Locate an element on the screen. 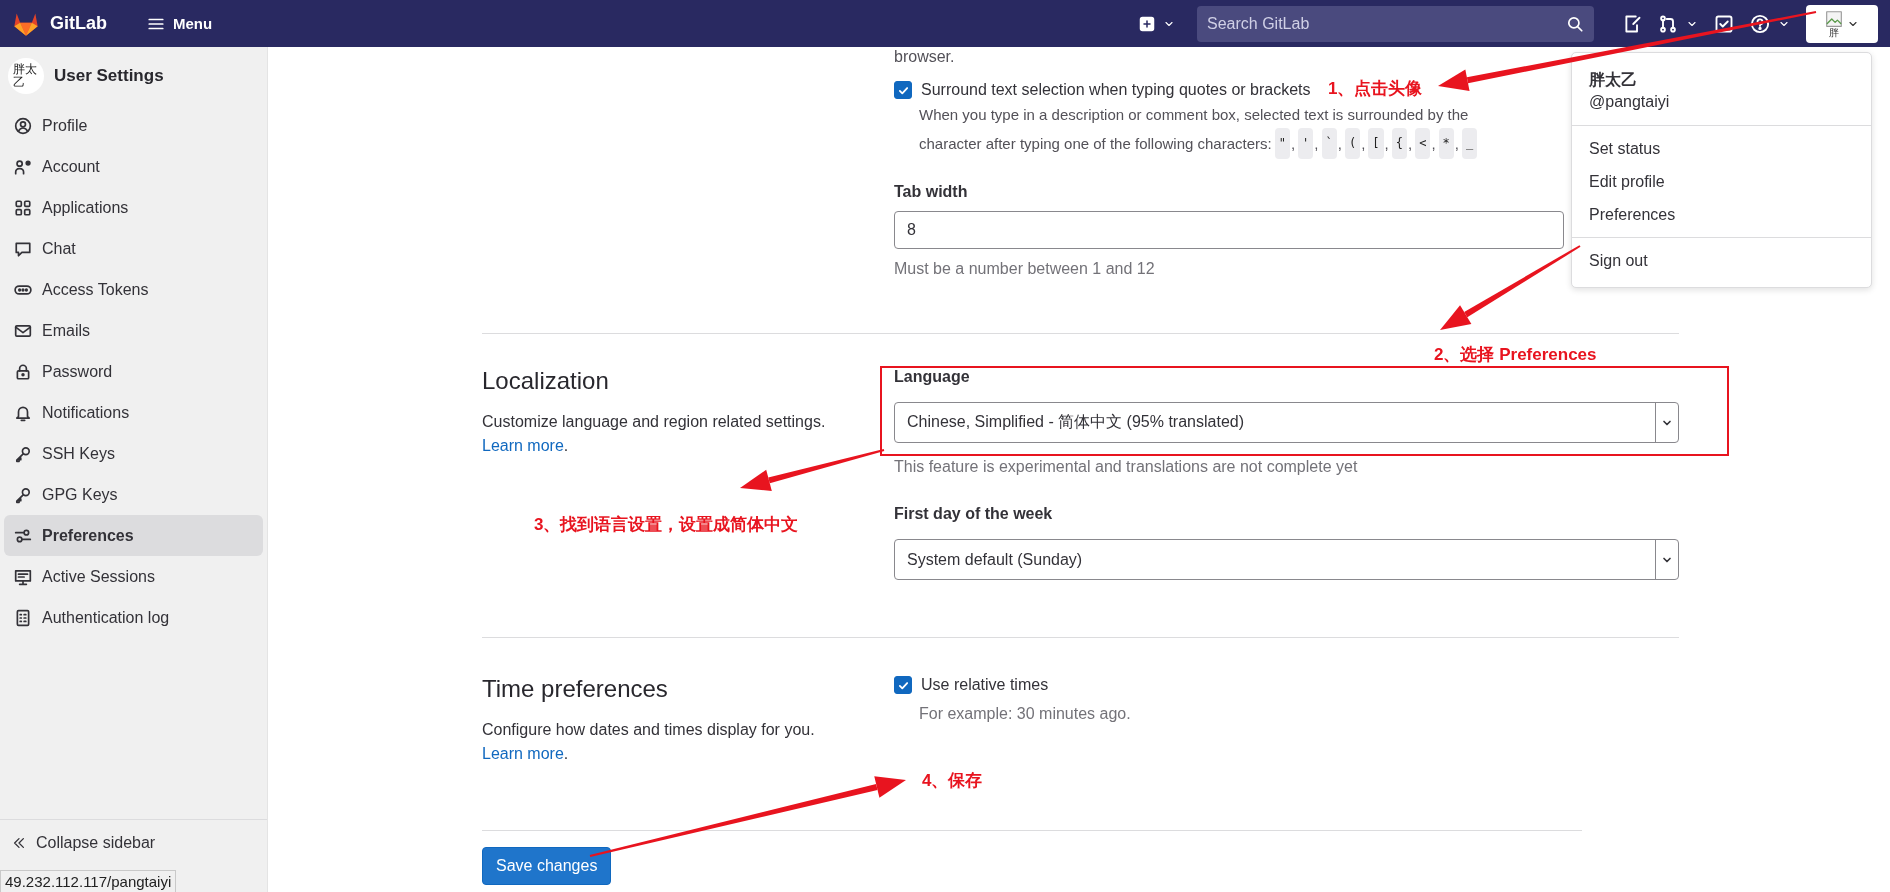 The image size is (1890, 892). lock-icon is located at coordinates (23, 371).